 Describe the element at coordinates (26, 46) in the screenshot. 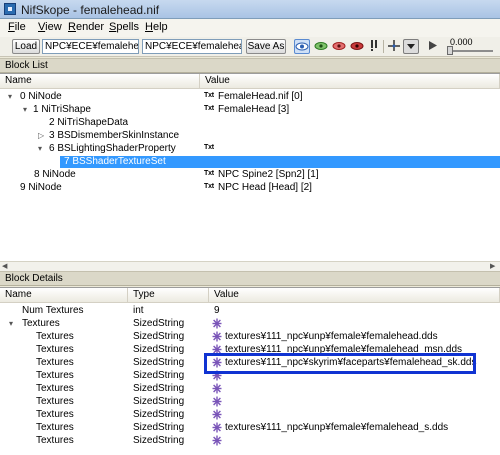

I see `load-button: Load` at that location.